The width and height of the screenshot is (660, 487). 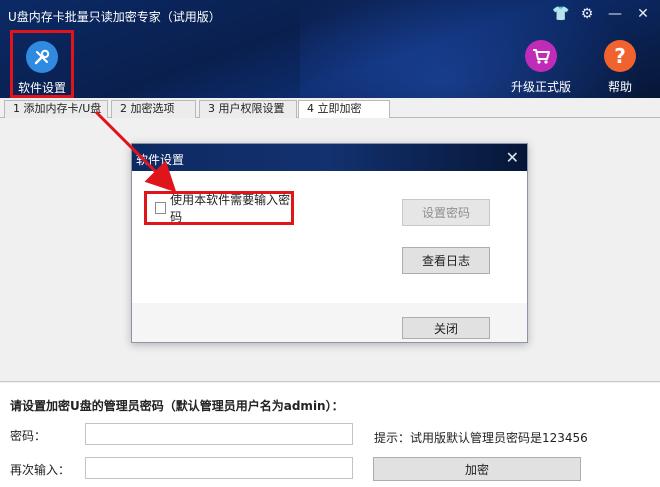 I want to click on dialog-close-button: 关闭, so click(x=446, y=328).